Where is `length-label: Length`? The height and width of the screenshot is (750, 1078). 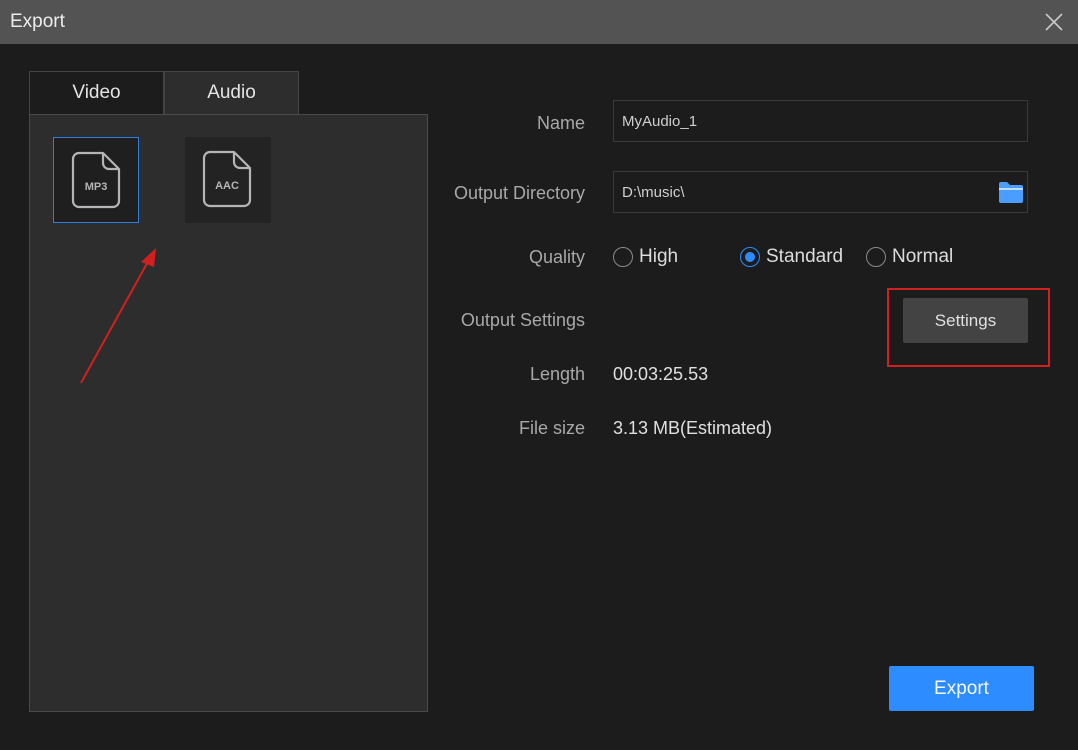 length-label: Length is located at coordinates (557, 374).